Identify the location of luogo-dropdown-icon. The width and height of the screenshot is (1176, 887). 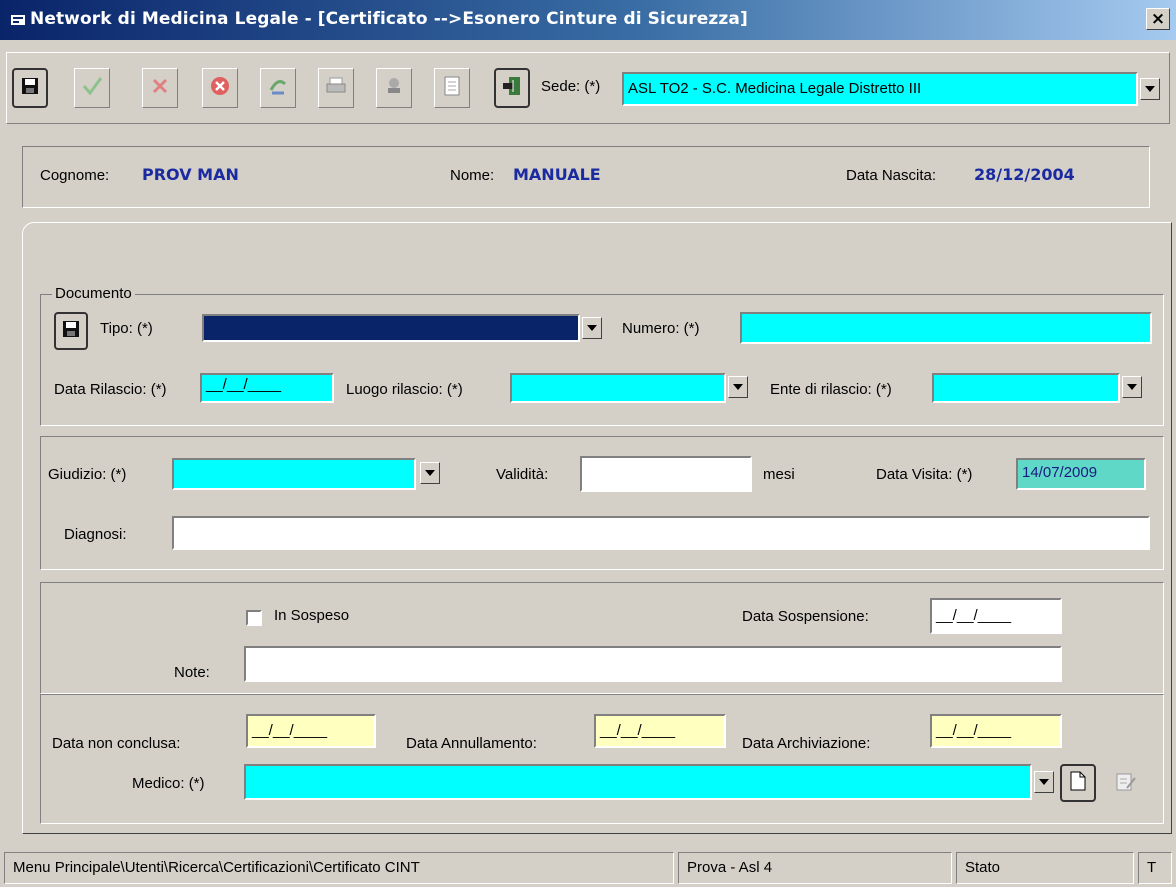
(738, 387).